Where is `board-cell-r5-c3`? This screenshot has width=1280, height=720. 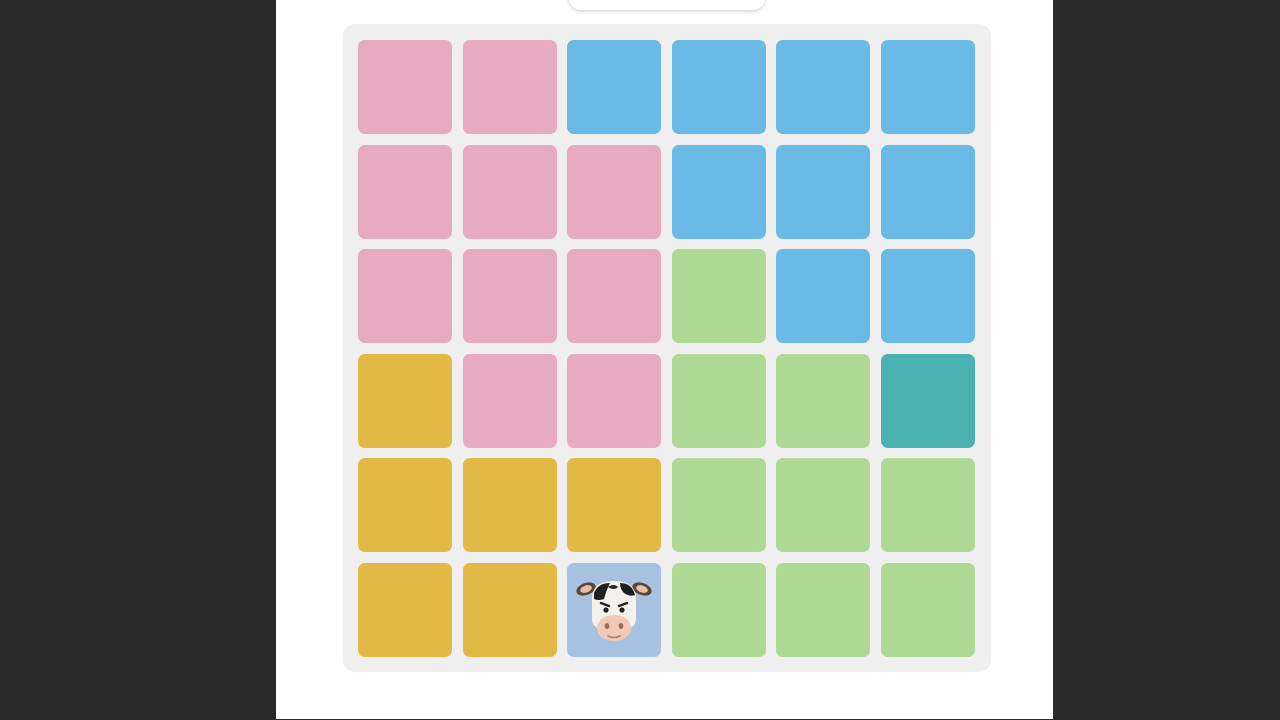
board-cell-r5-c3 is located at coordinates (614, 505).